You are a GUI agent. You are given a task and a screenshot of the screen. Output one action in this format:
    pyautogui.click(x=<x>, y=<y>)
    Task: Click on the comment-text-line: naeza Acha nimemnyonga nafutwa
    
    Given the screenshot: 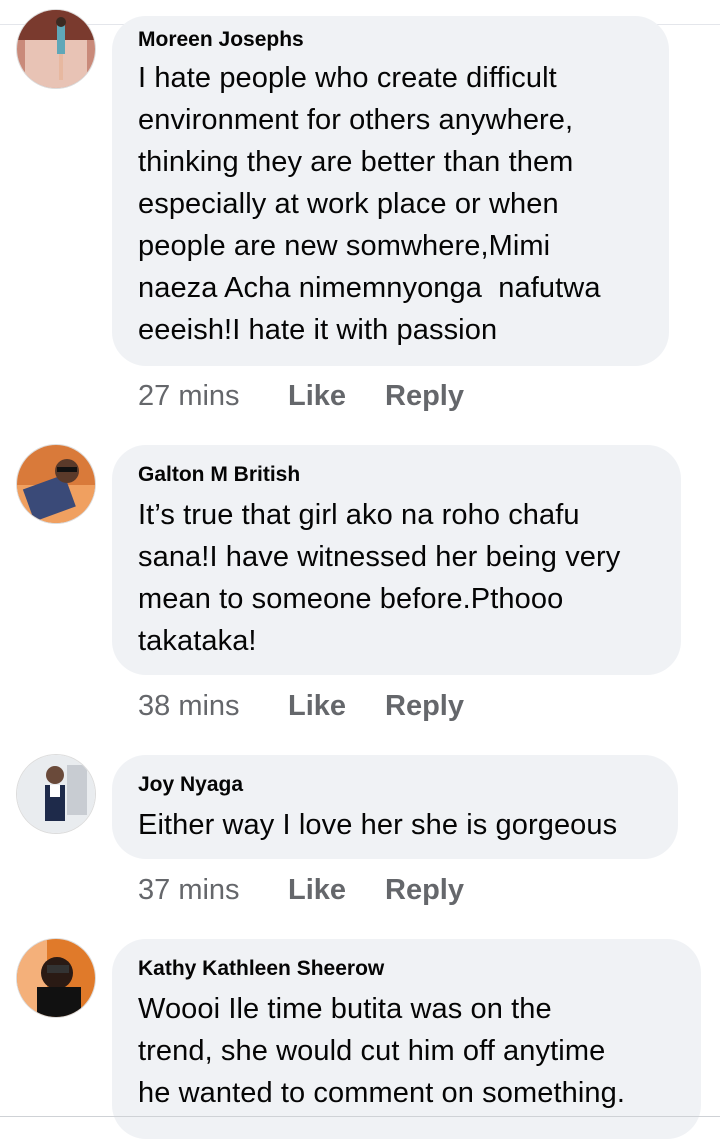 What is the action you would take?
    pyautogui.click(x=369, y=288)
    